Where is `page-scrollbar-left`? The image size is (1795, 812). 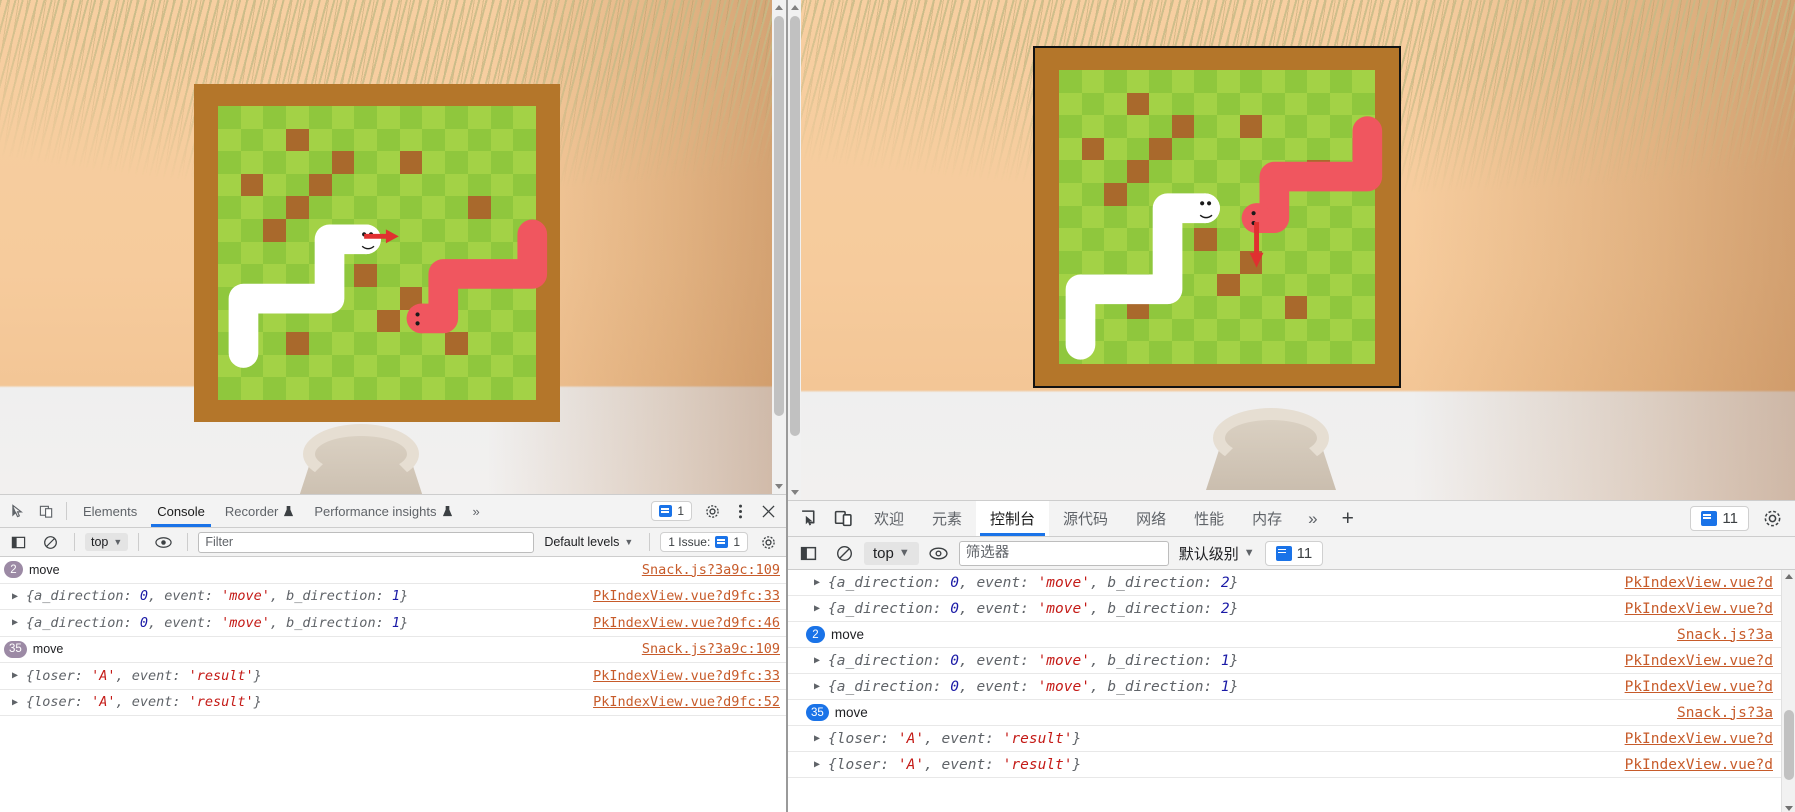 page-scrollbar-left is located at coordinates (779, 247).